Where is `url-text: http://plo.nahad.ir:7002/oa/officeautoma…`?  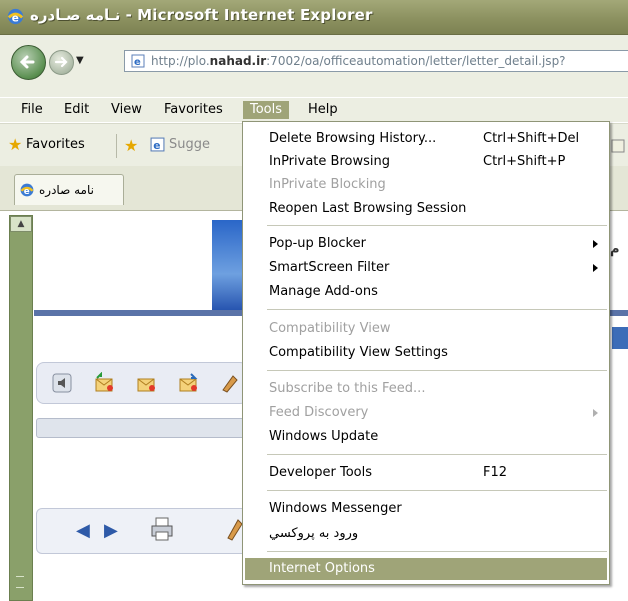 url-text: http://plo.nahad.ir:7002/oa/officeautoma… is located at coordinates (358, 61).